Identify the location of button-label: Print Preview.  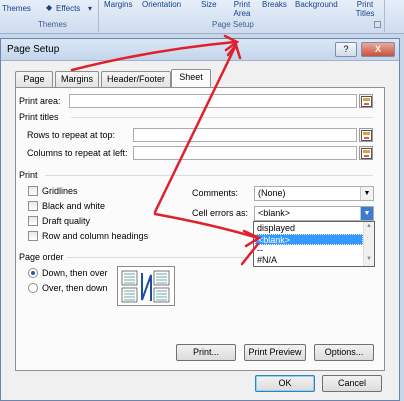
(275, 352).